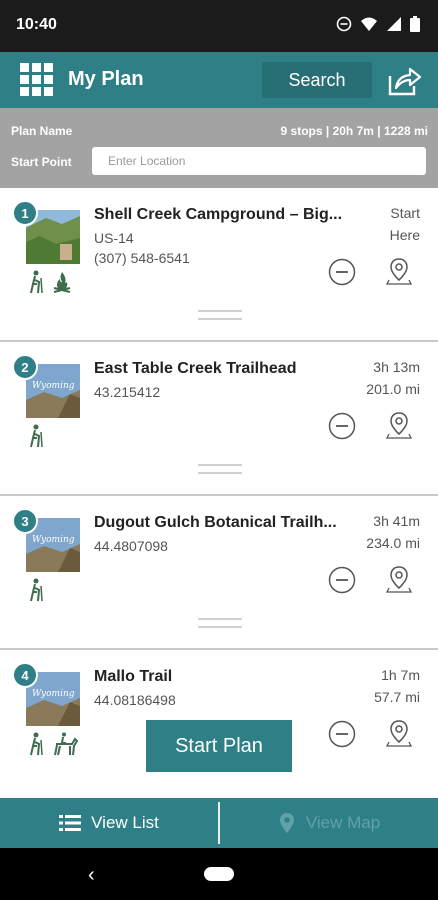 Image resolution: width=438 pixels, height=900 pixels. What do you see at coordinates (127, 392) in the screenshot?
I see `stop-detail: 43.215412` at bounding box center [127, 392].